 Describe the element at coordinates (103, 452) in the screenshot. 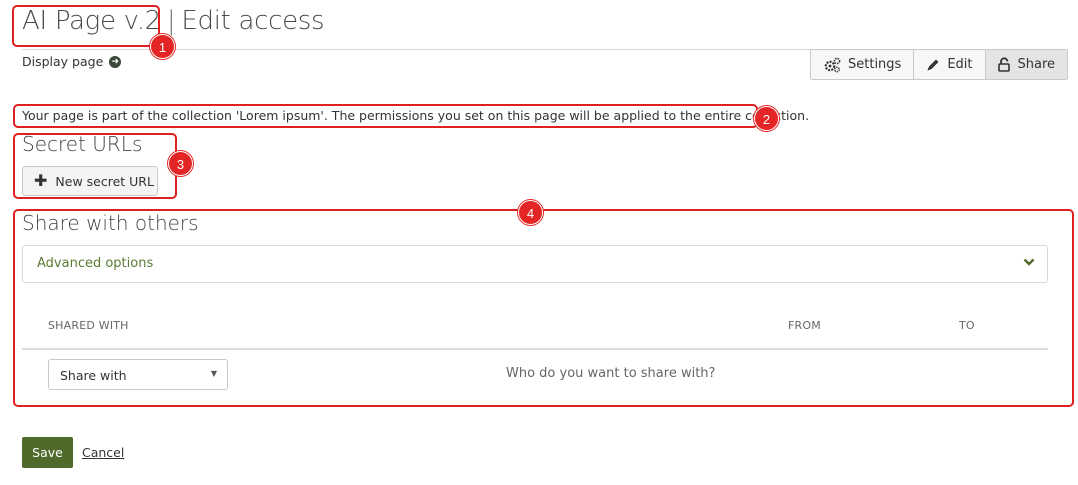

I see `cancel-link: Cancel` at that location.